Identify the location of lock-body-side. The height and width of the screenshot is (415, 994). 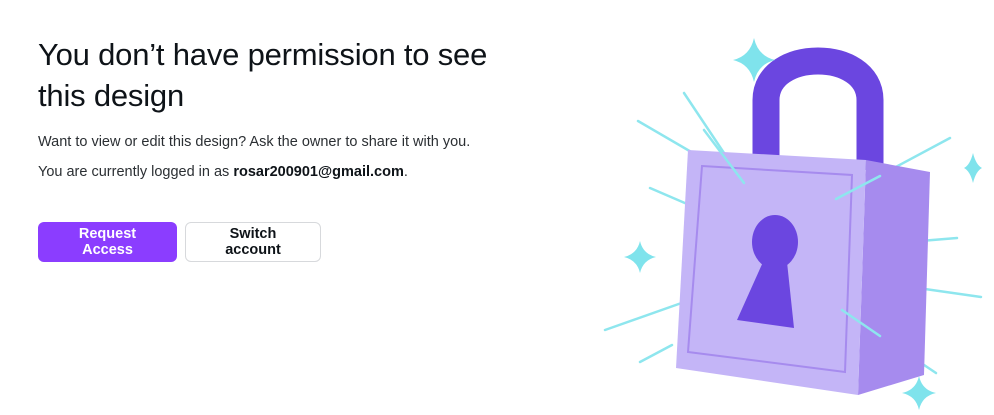
(894, 277).